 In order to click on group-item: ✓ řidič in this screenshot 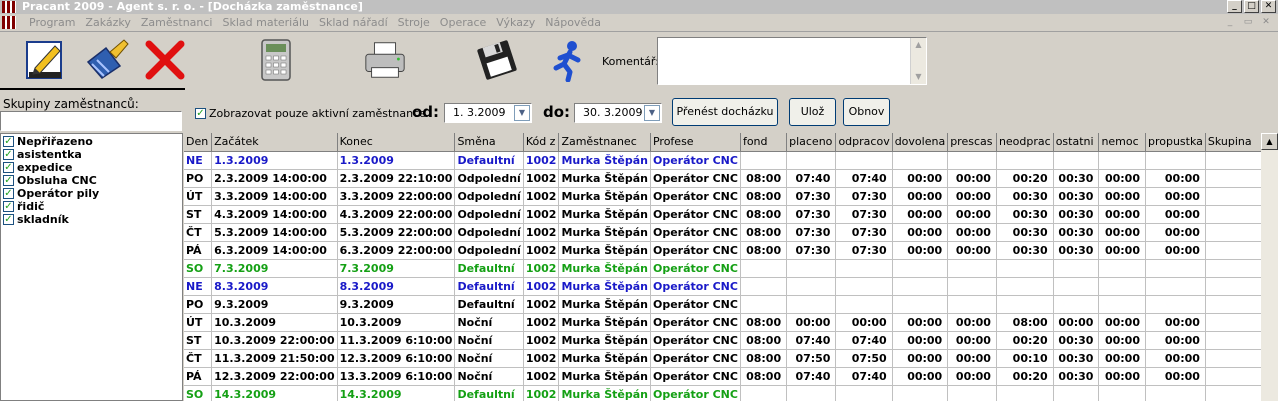, I will do `click(91, 206)`.